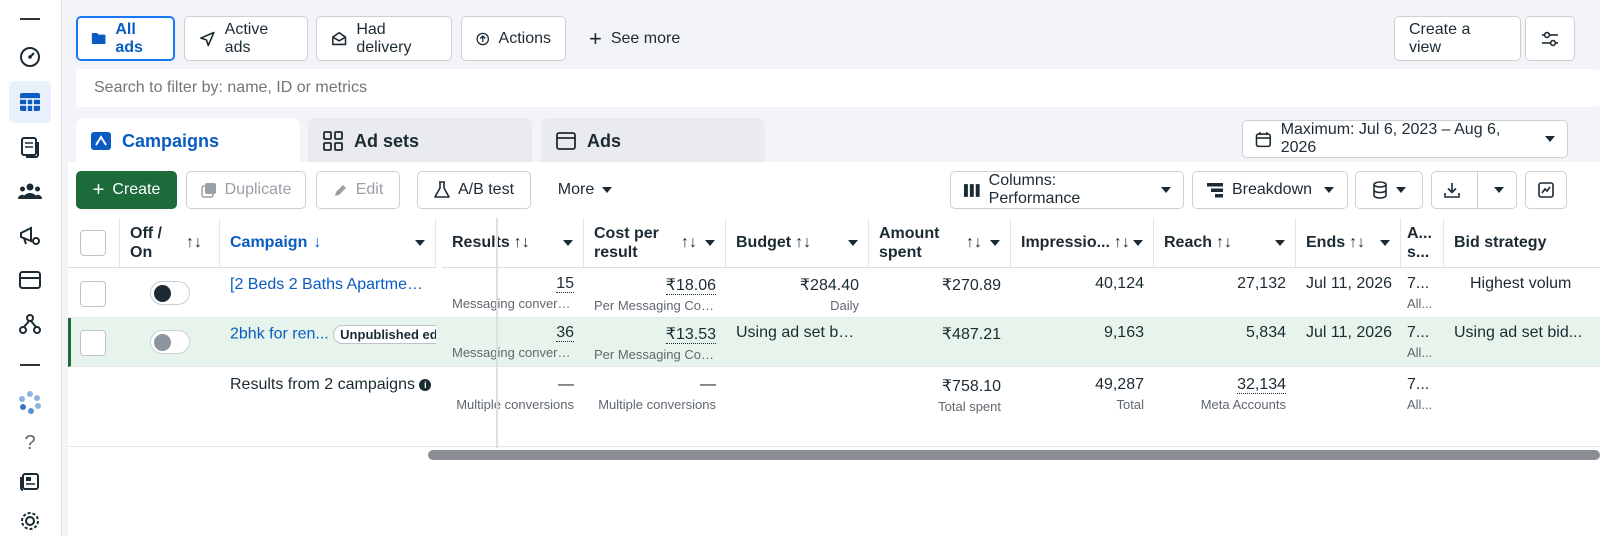  Describe the element at coordinates (653, 141) in the screenshot. I see `tab-ads: Ads` at that location.